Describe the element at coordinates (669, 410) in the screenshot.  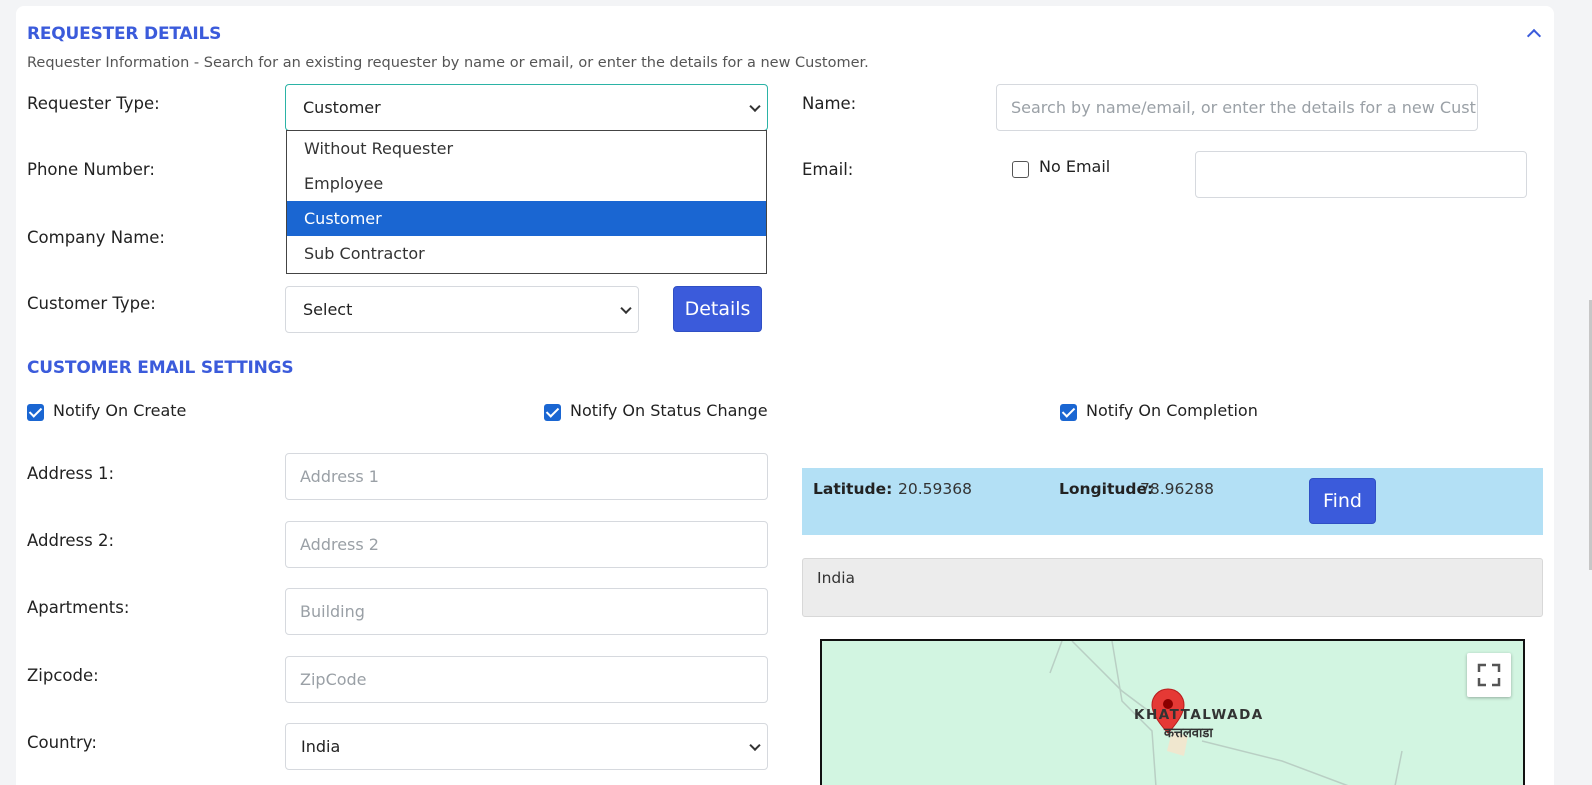
I see `notify-on-status-change-label: Notify On Status Change` at that location.